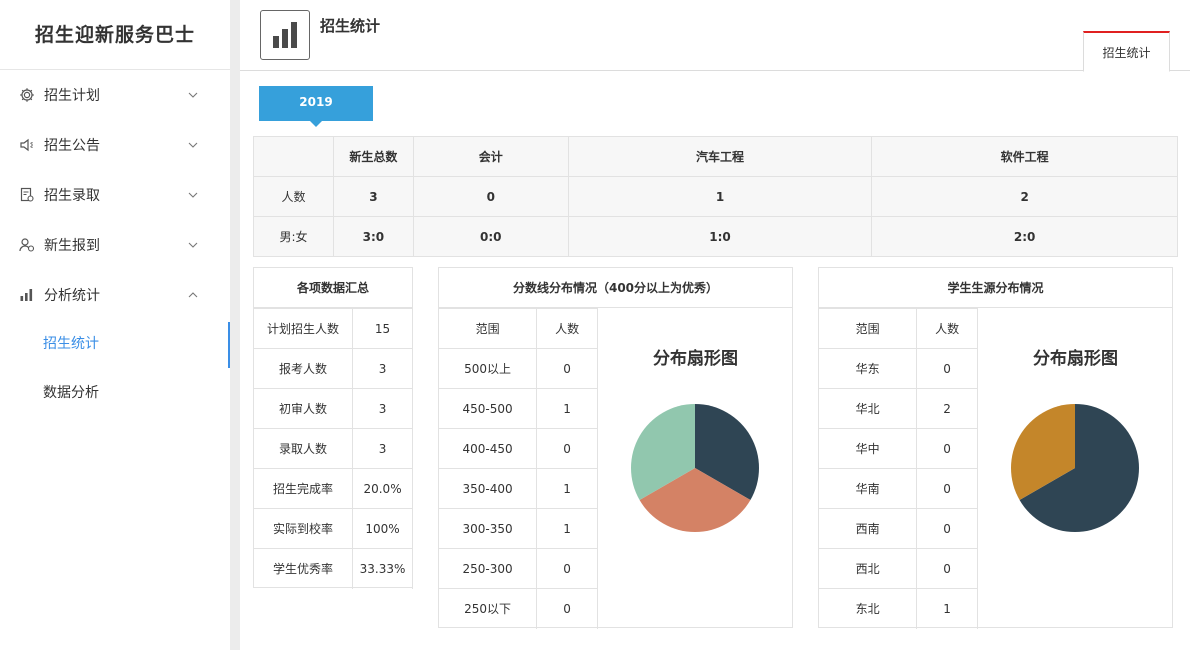 This screenshot has width=1190, height=650. Describe the element at coordinates (490, 236) in the screenshot. I see `table-cell: 0:0` at that location.